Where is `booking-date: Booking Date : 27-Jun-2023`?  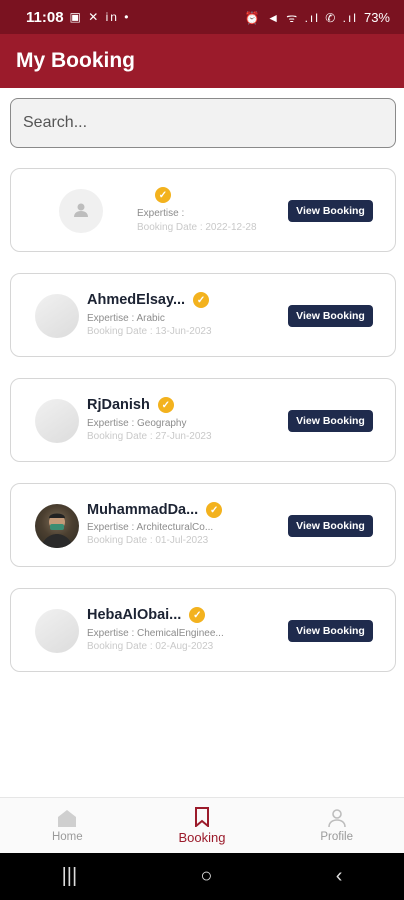
booking-date: Booking Date : 27-Jun-2023 is located at coordinates (149, 436).